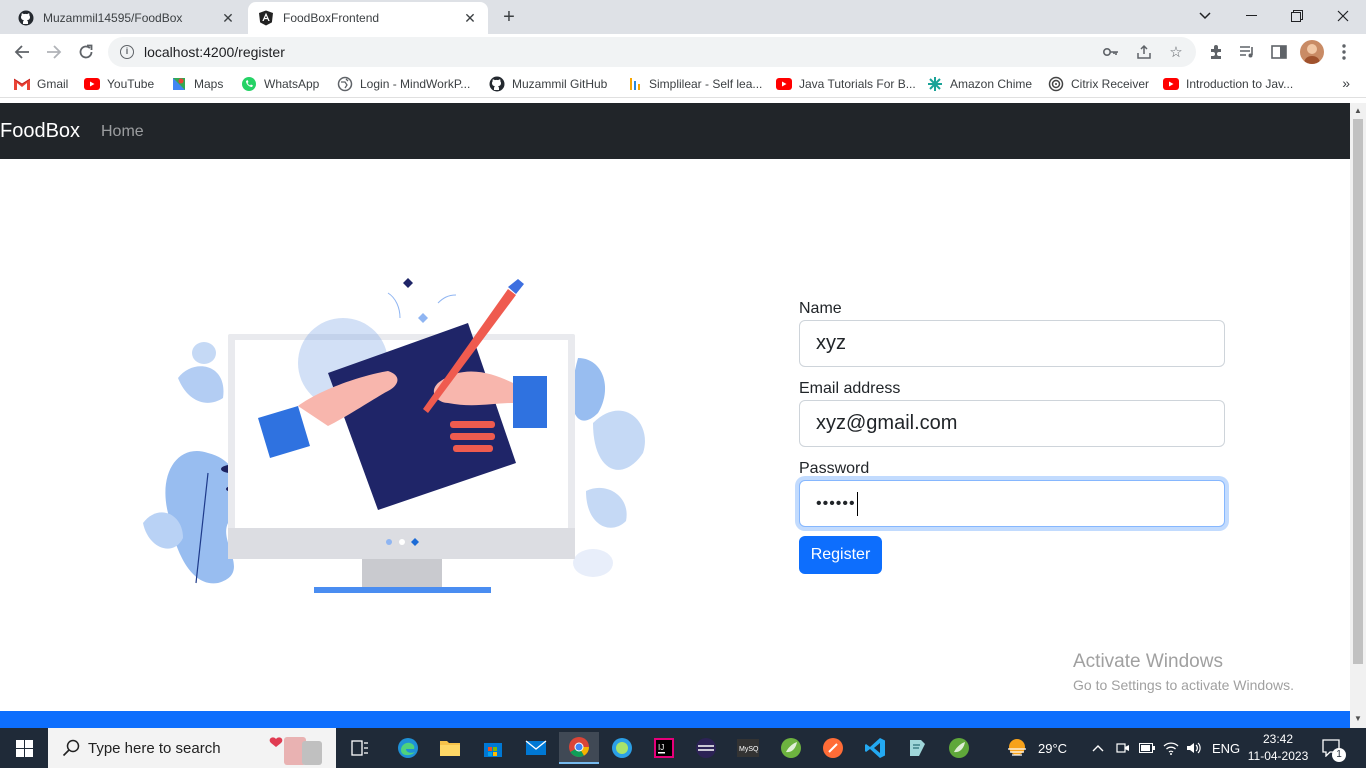 The width and height of the screenshot is (1366, 768). Describe the element at coordinates (1279, 52) in the screenshot. I see `side-panel-icon` at that location.